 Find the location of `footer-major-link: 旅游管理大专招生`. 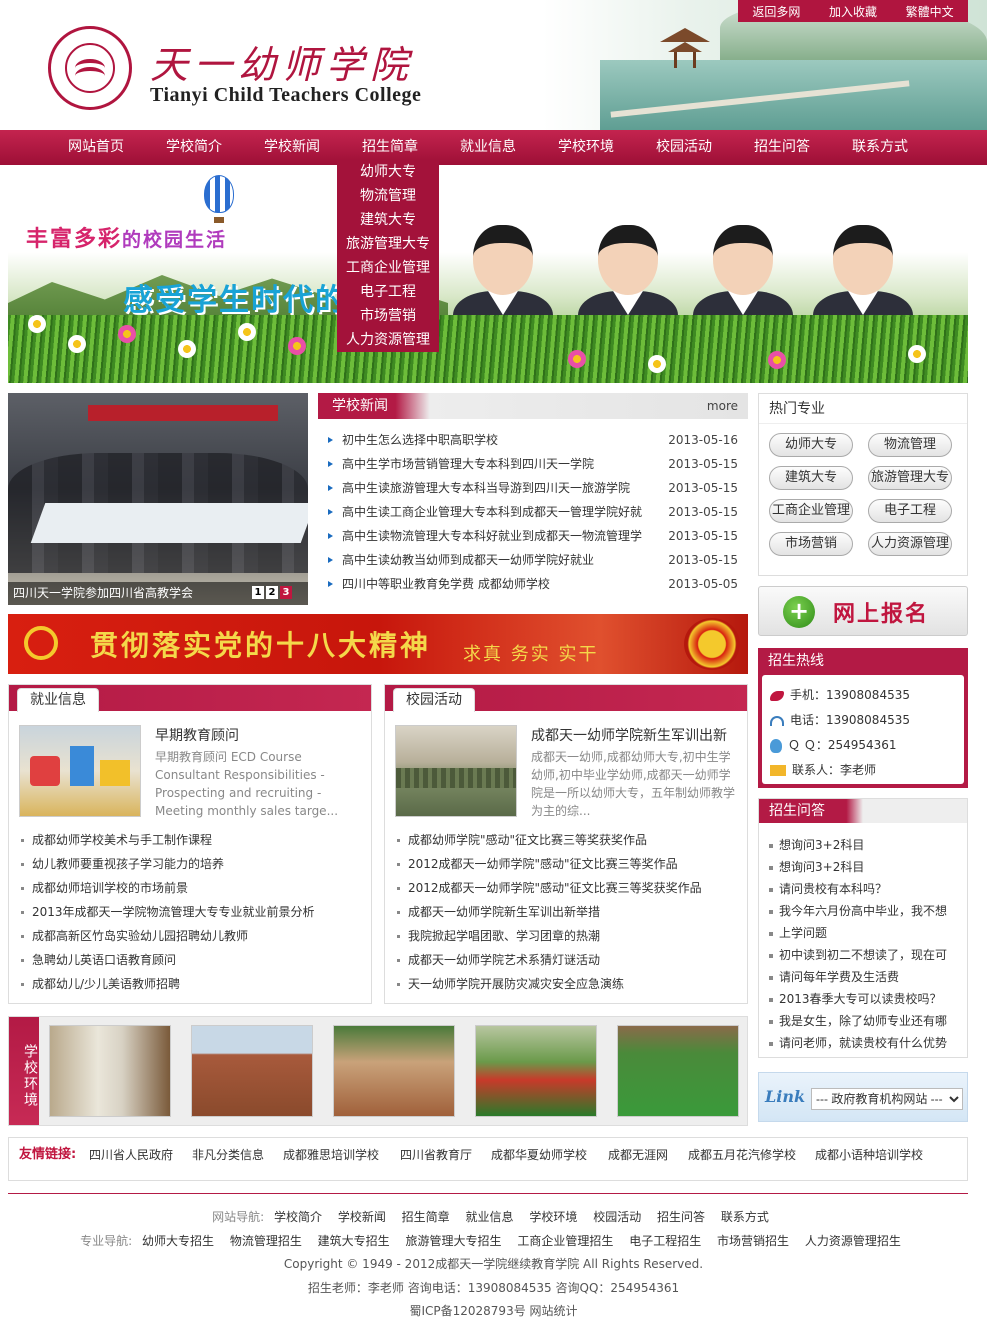

footer-major-link: 旅游管理大专招生 is located at coordinates (454, 1241).